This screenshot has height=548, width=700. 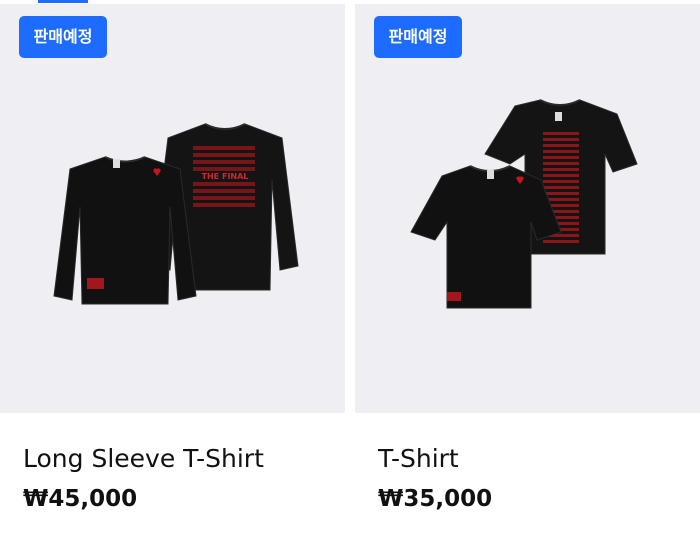 What do you see at coordinates (418, 458) in the screenshot?
I see `product-name: T-Shirt` at bounding box center [418, 458].